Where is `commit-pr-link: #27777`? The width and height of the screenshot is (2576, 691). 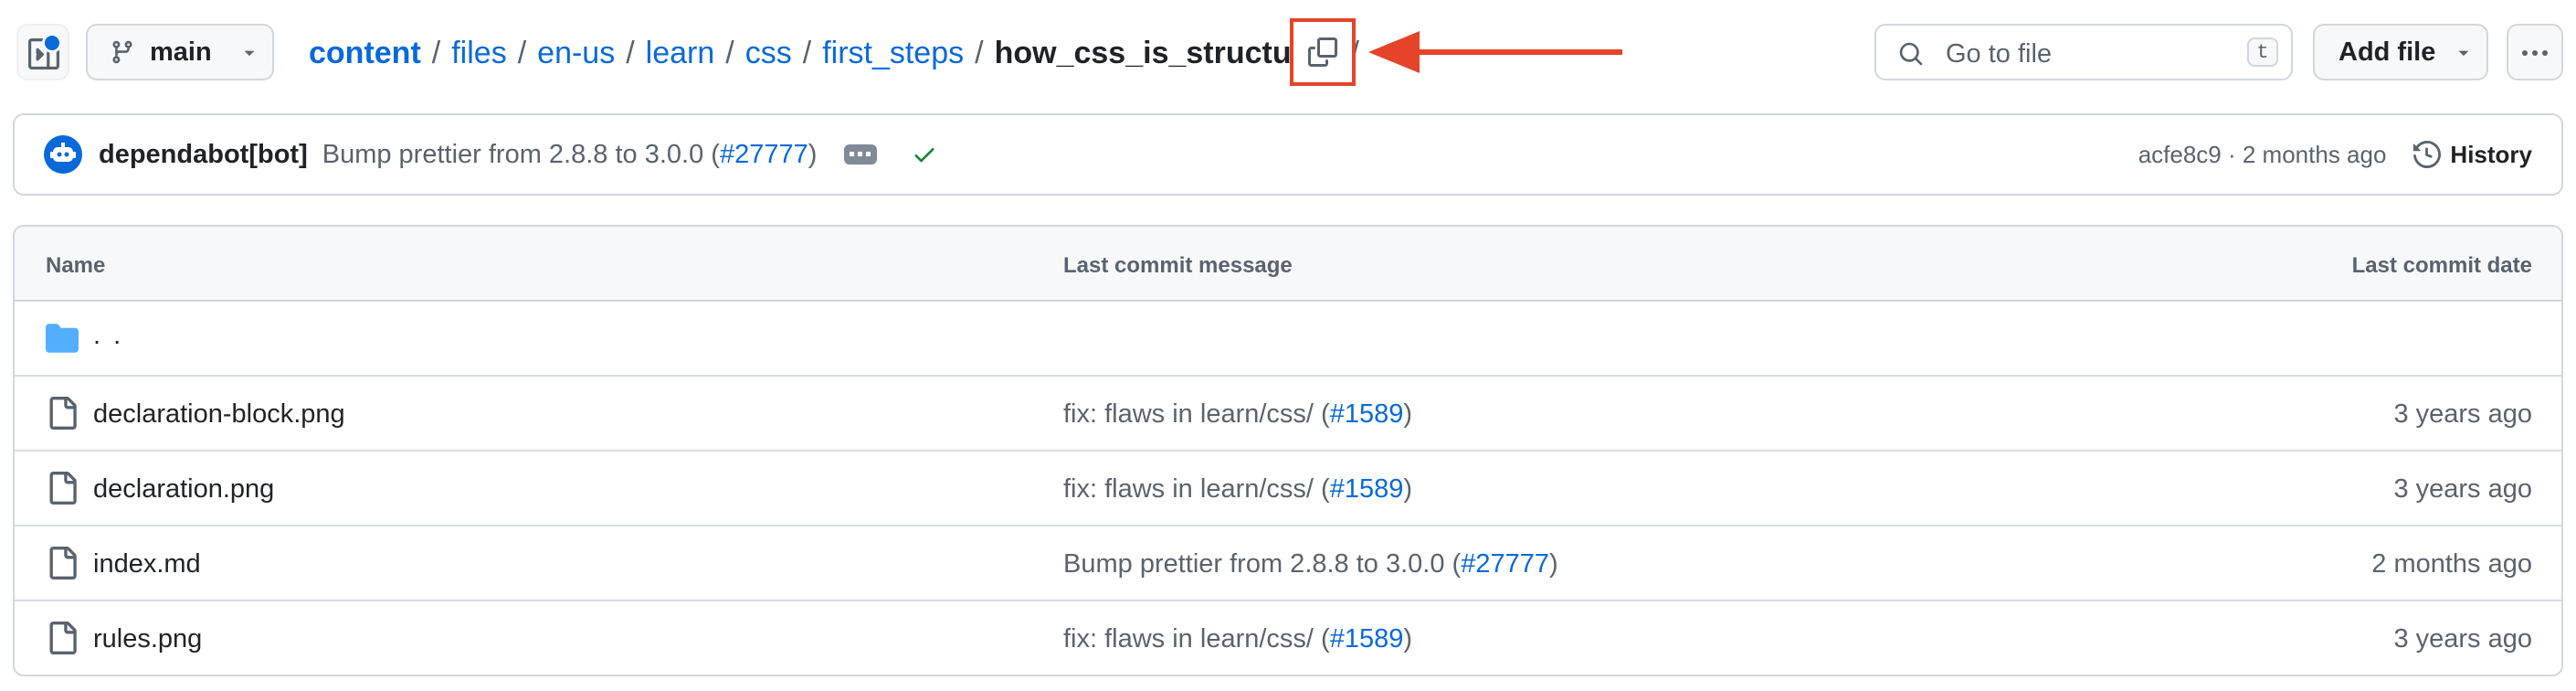 commit-pr-link: #27777 is located at coordinates (764, 154).